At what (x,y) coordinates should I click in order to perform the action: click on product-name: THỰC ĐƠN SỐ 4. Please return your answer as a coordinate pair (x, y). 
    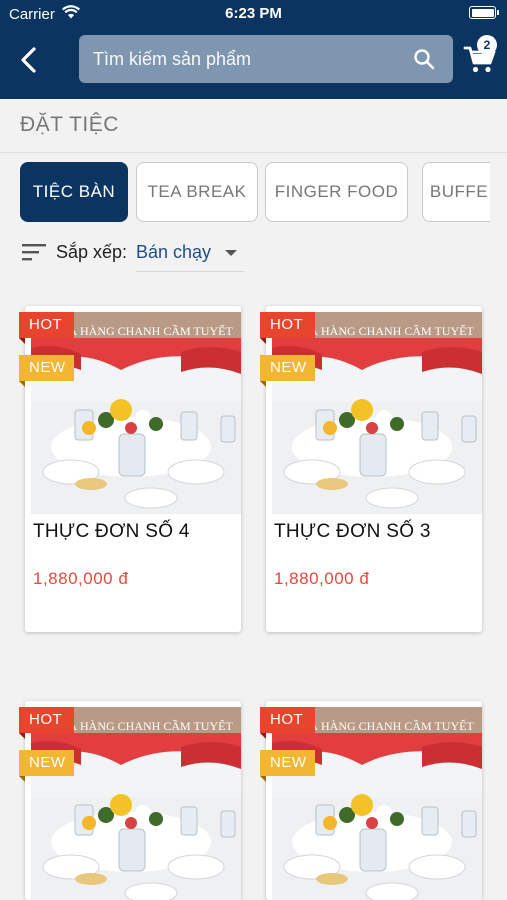
    Looking at the image, I should click on (111, 532).